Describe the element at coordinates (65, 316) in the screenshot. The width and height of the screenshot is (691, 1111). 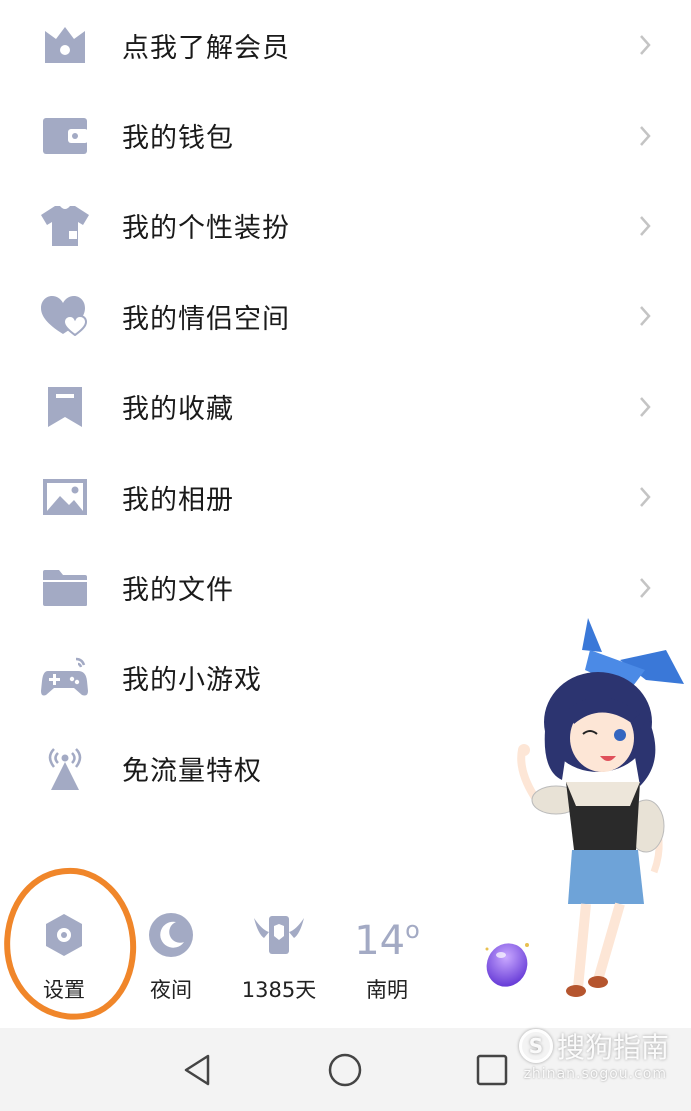
I see `hearts-icon` at that location.